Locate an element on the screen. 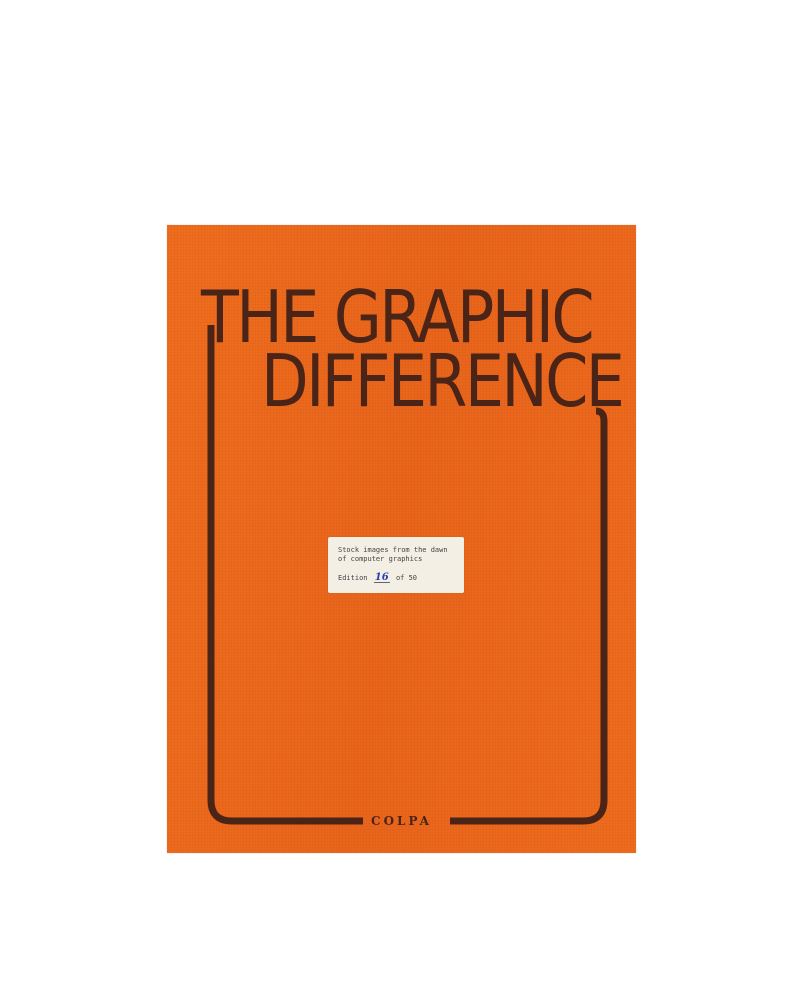  publisher-name: COLPA is located at coordinates (401, 821).